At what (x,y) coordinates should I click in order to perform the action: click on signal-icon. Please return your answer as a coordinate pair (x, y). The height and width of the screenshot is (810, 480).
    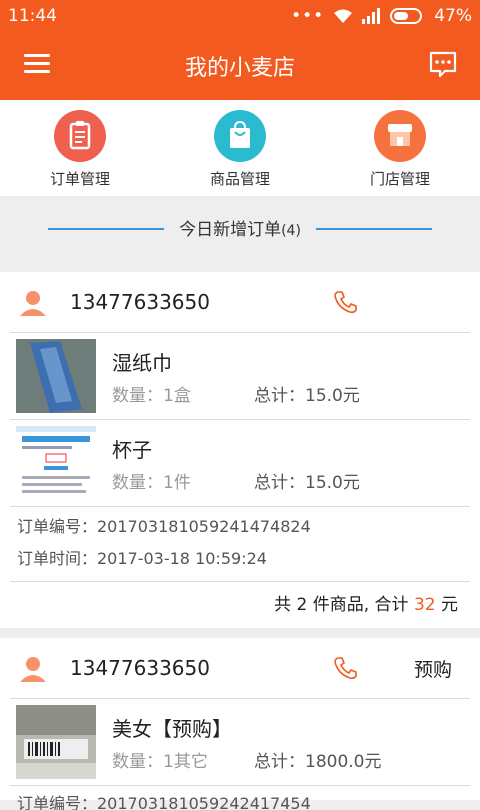
    Looking at the image, I should click on (371, 16).